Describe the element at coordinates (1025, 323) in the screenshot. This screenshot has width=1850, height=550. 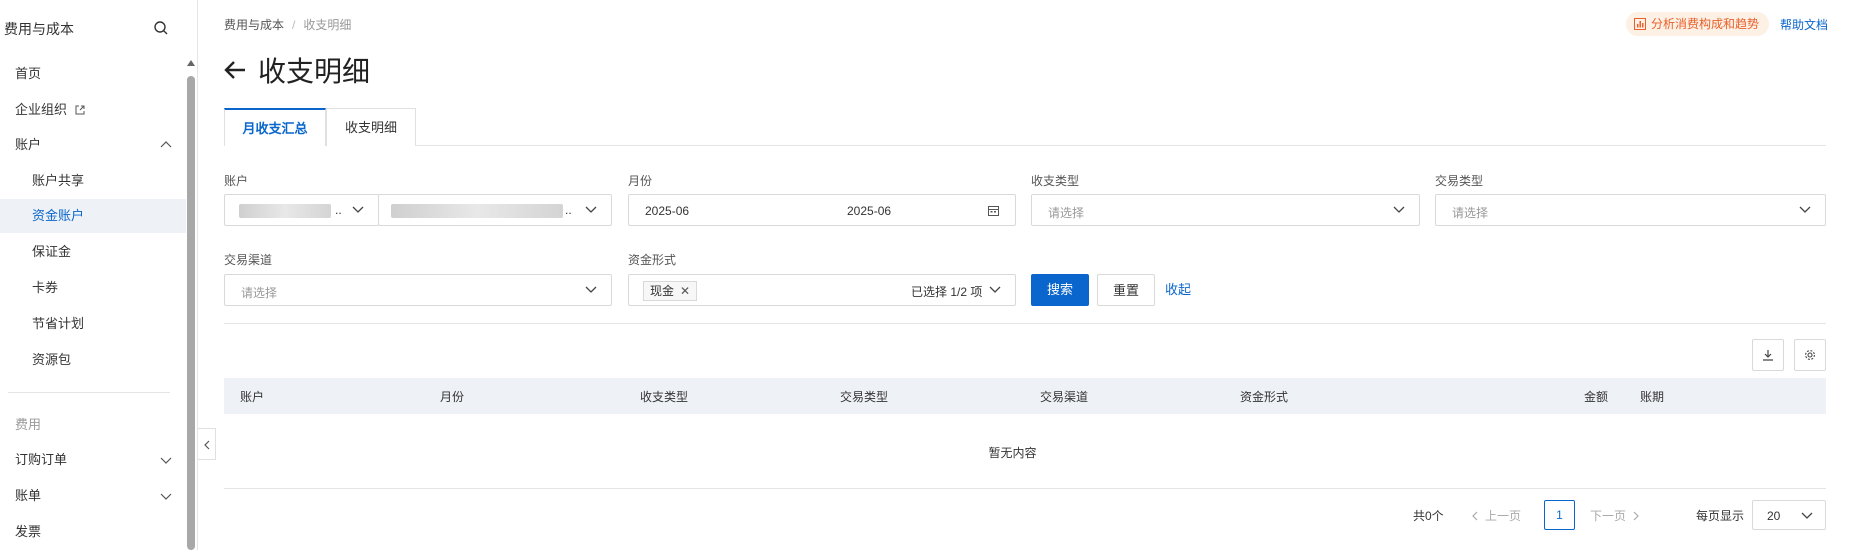
I see `divider` at that location.